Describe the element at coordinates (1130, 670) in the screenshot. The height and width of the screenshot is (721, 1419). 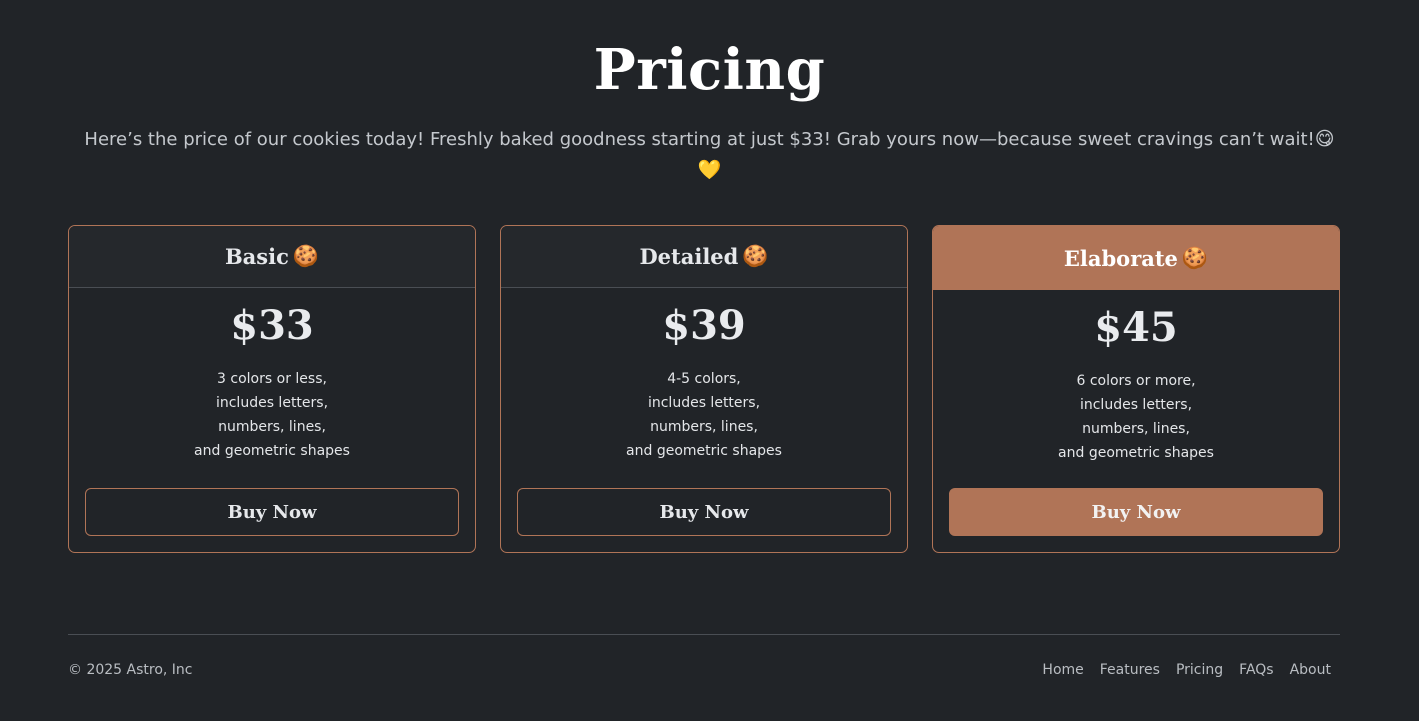
I see `footer-link-features: Features` at that location.